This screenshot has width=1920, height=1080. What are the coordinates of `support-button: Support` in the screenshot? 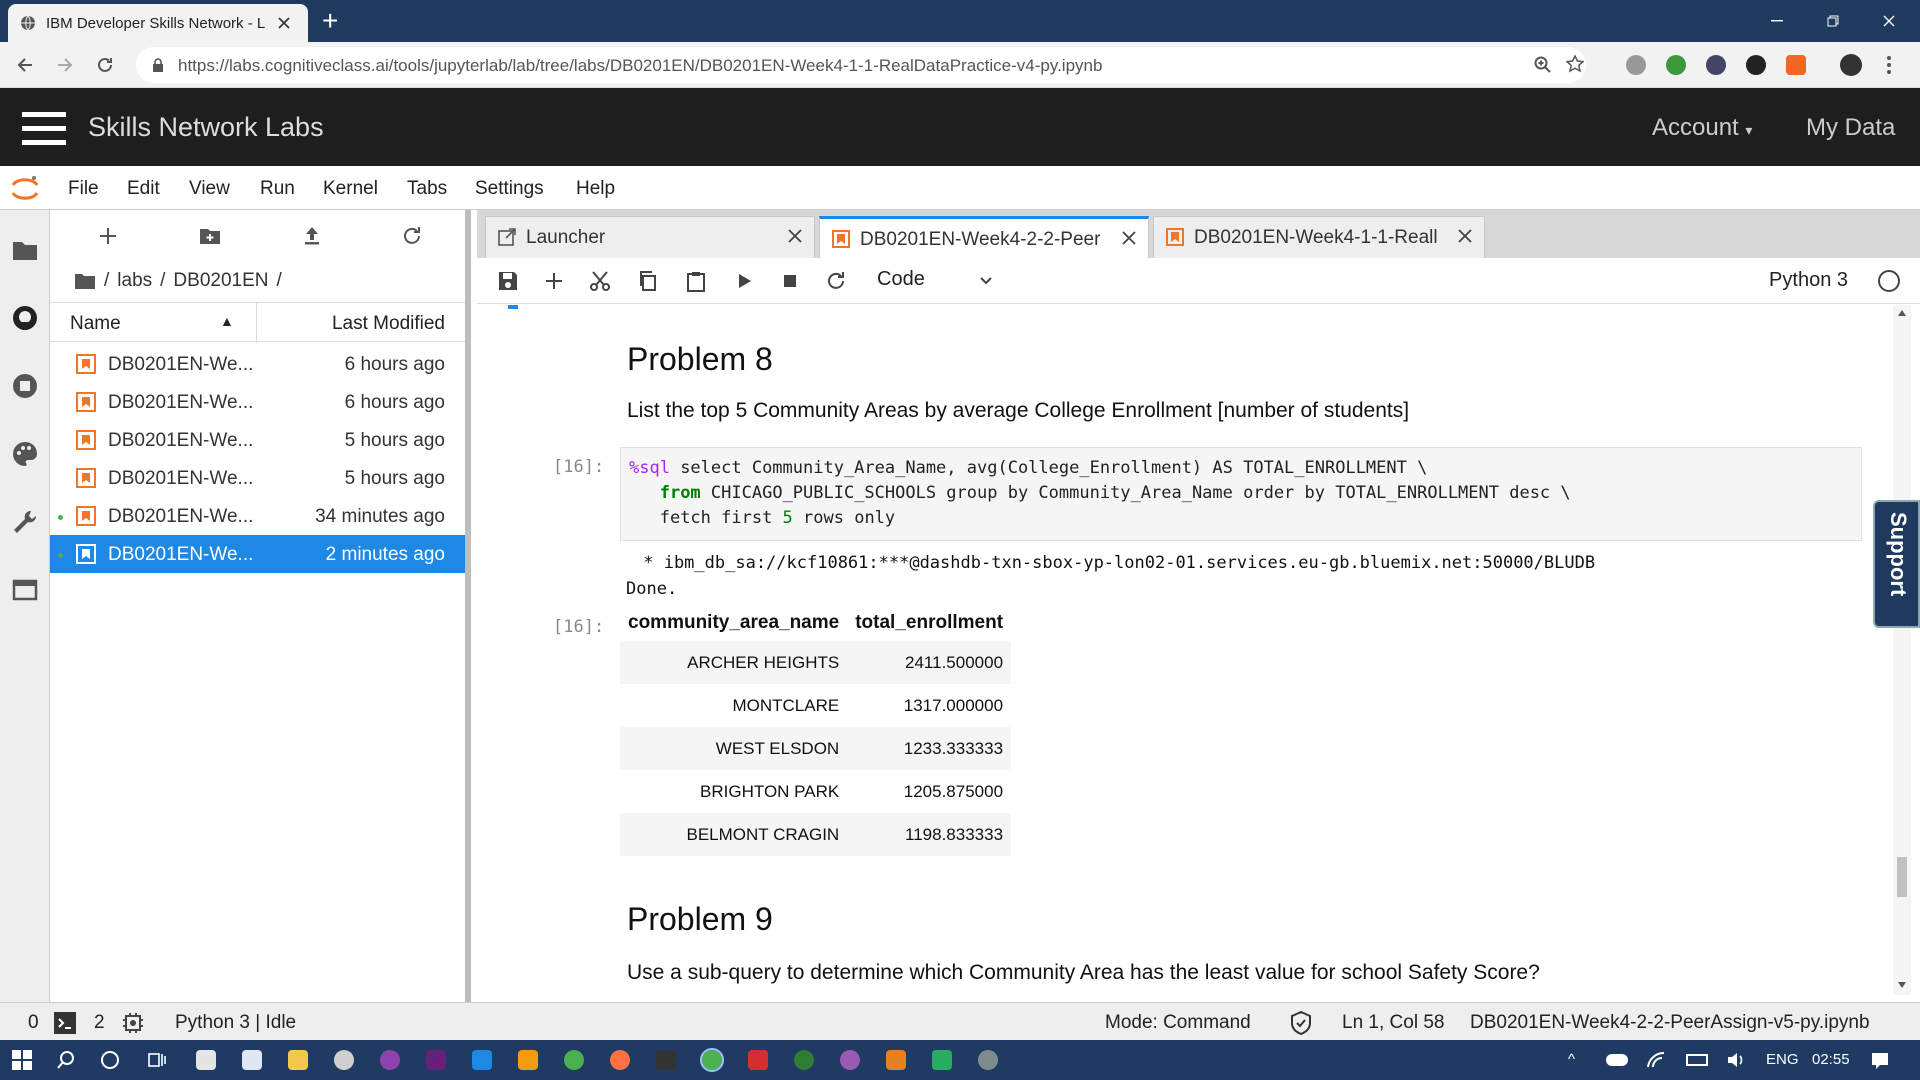 It's located at (1896, 564).